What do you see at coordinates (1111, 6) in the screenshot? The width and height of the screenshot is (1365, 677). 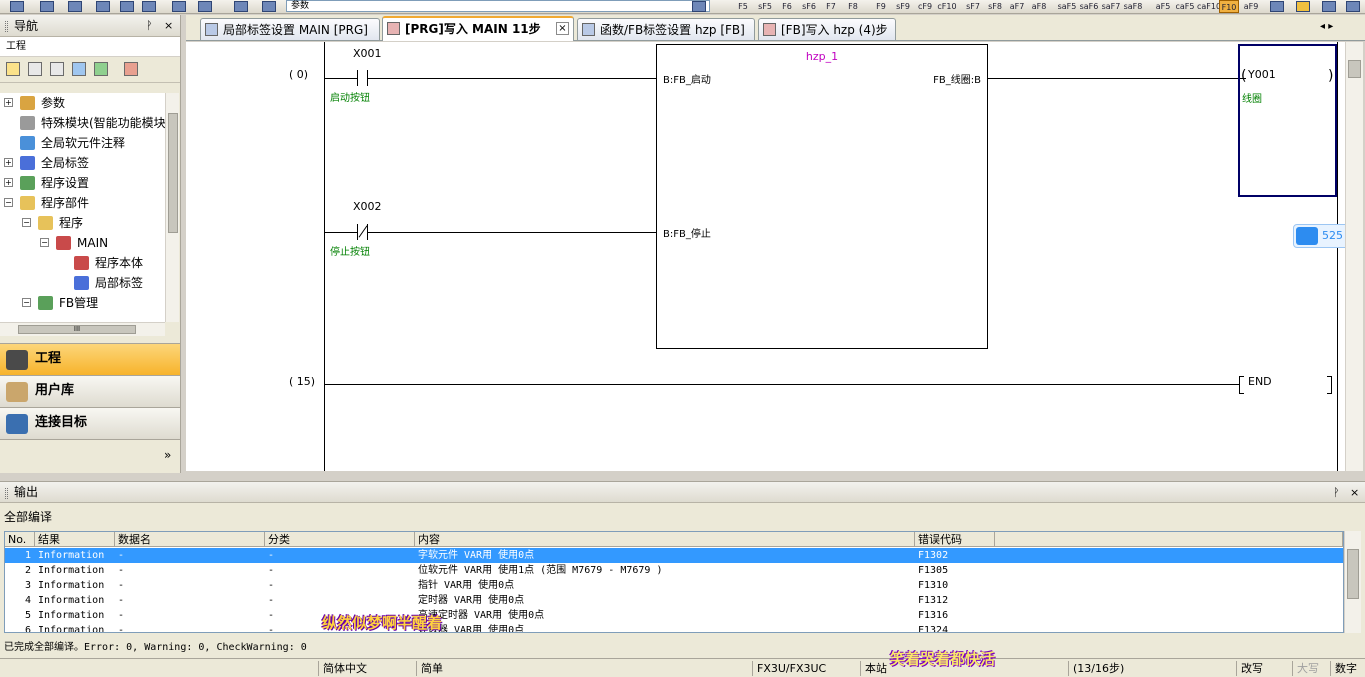 I see `function-key-button: saF7` at bounding box center [1111, 6].